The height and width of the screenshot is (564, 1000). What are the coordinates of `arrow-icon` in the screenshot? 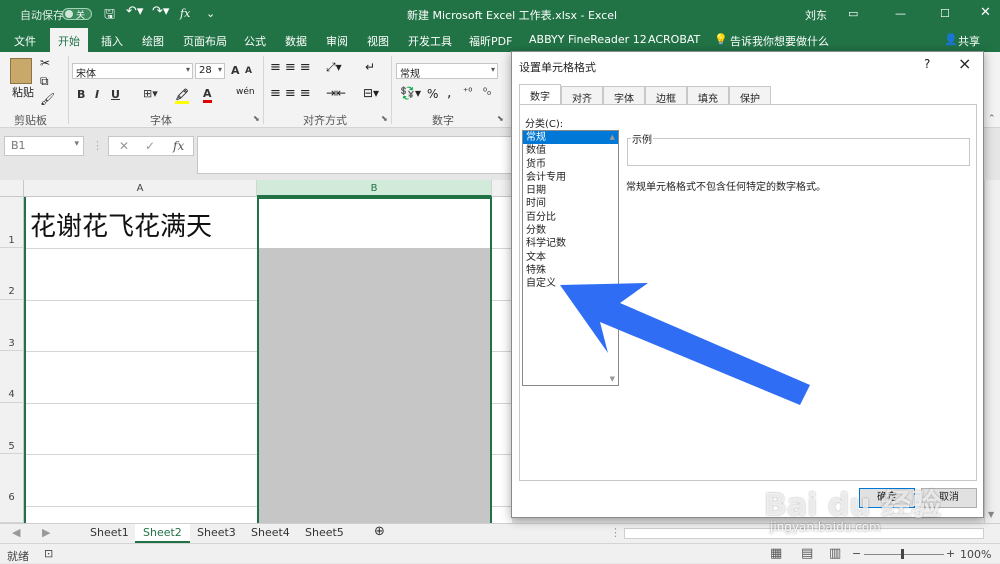 It's located at (685, 344).